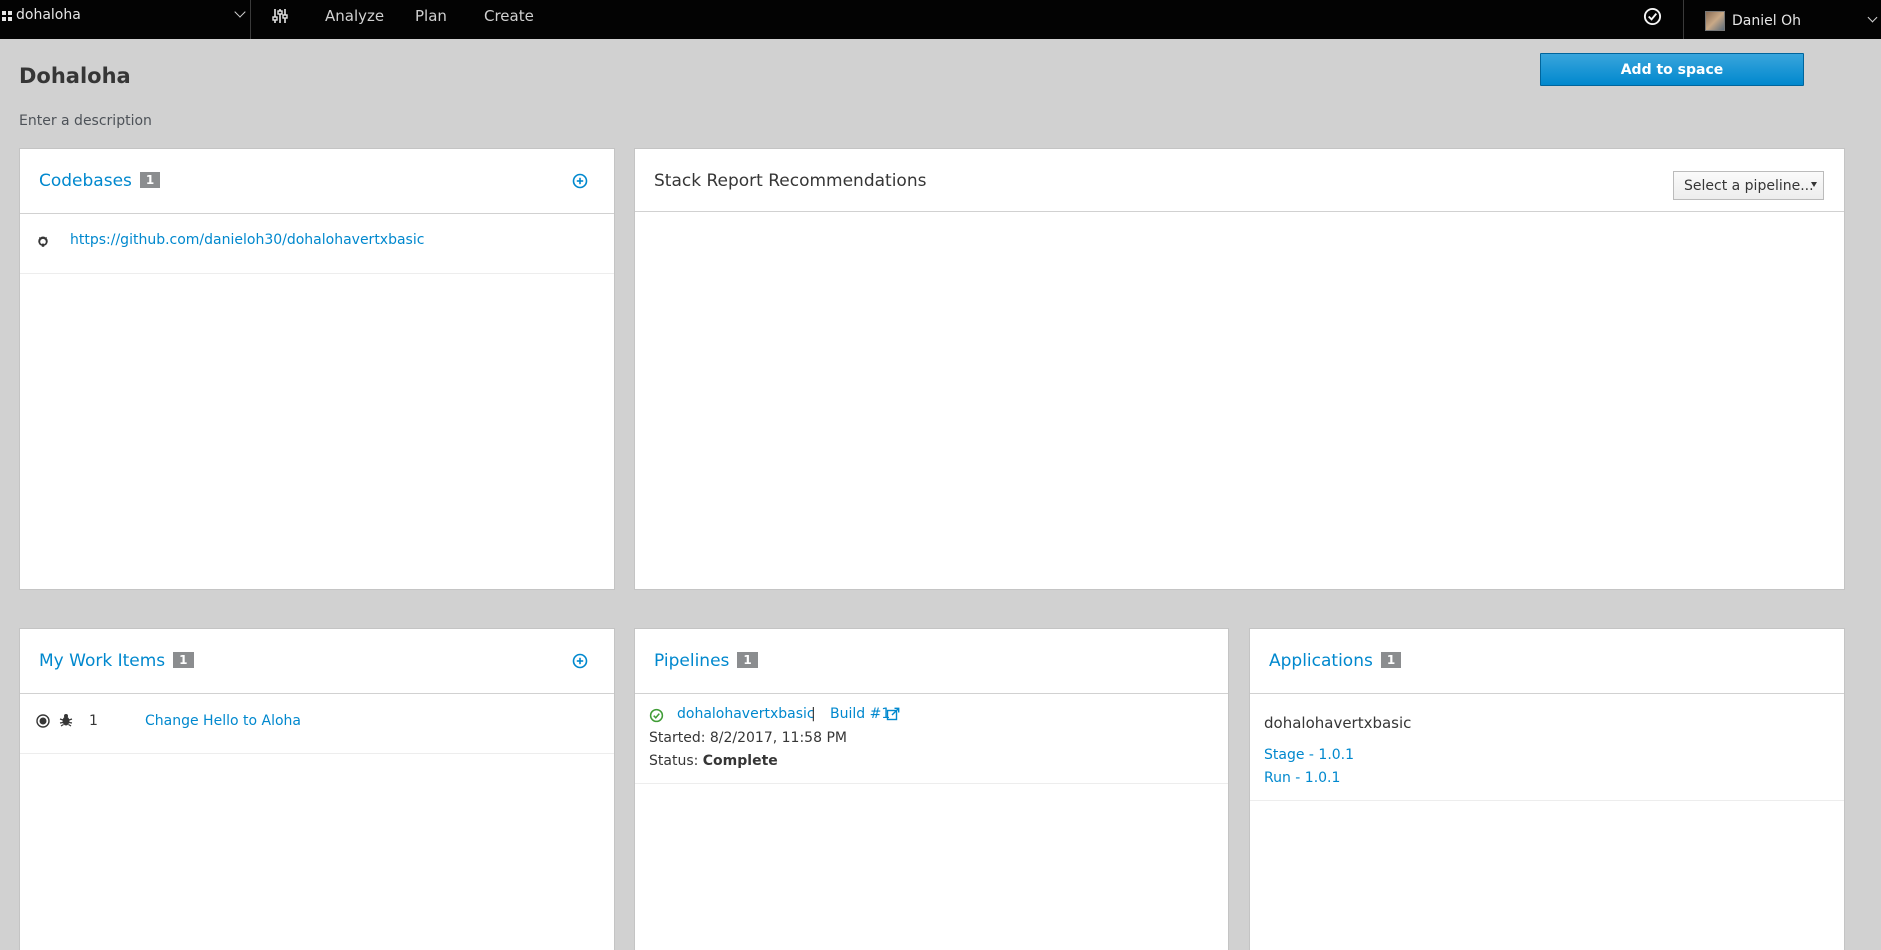  I want to click on card-header: Applications 1, so click(1547, 661).